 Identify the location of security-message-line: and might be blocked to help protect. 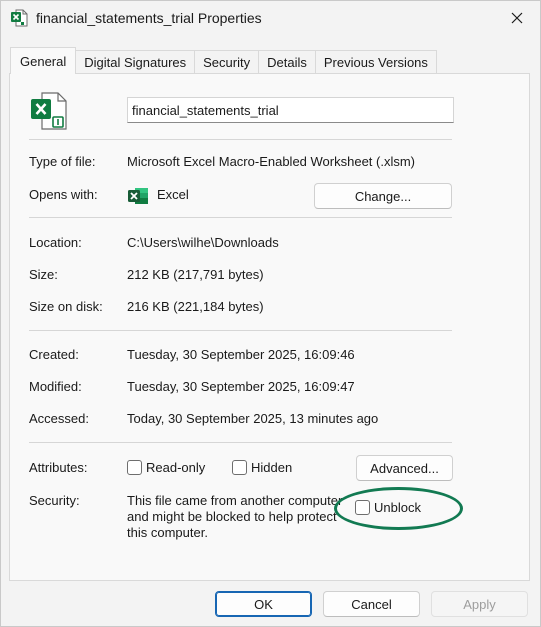
(232, 516).